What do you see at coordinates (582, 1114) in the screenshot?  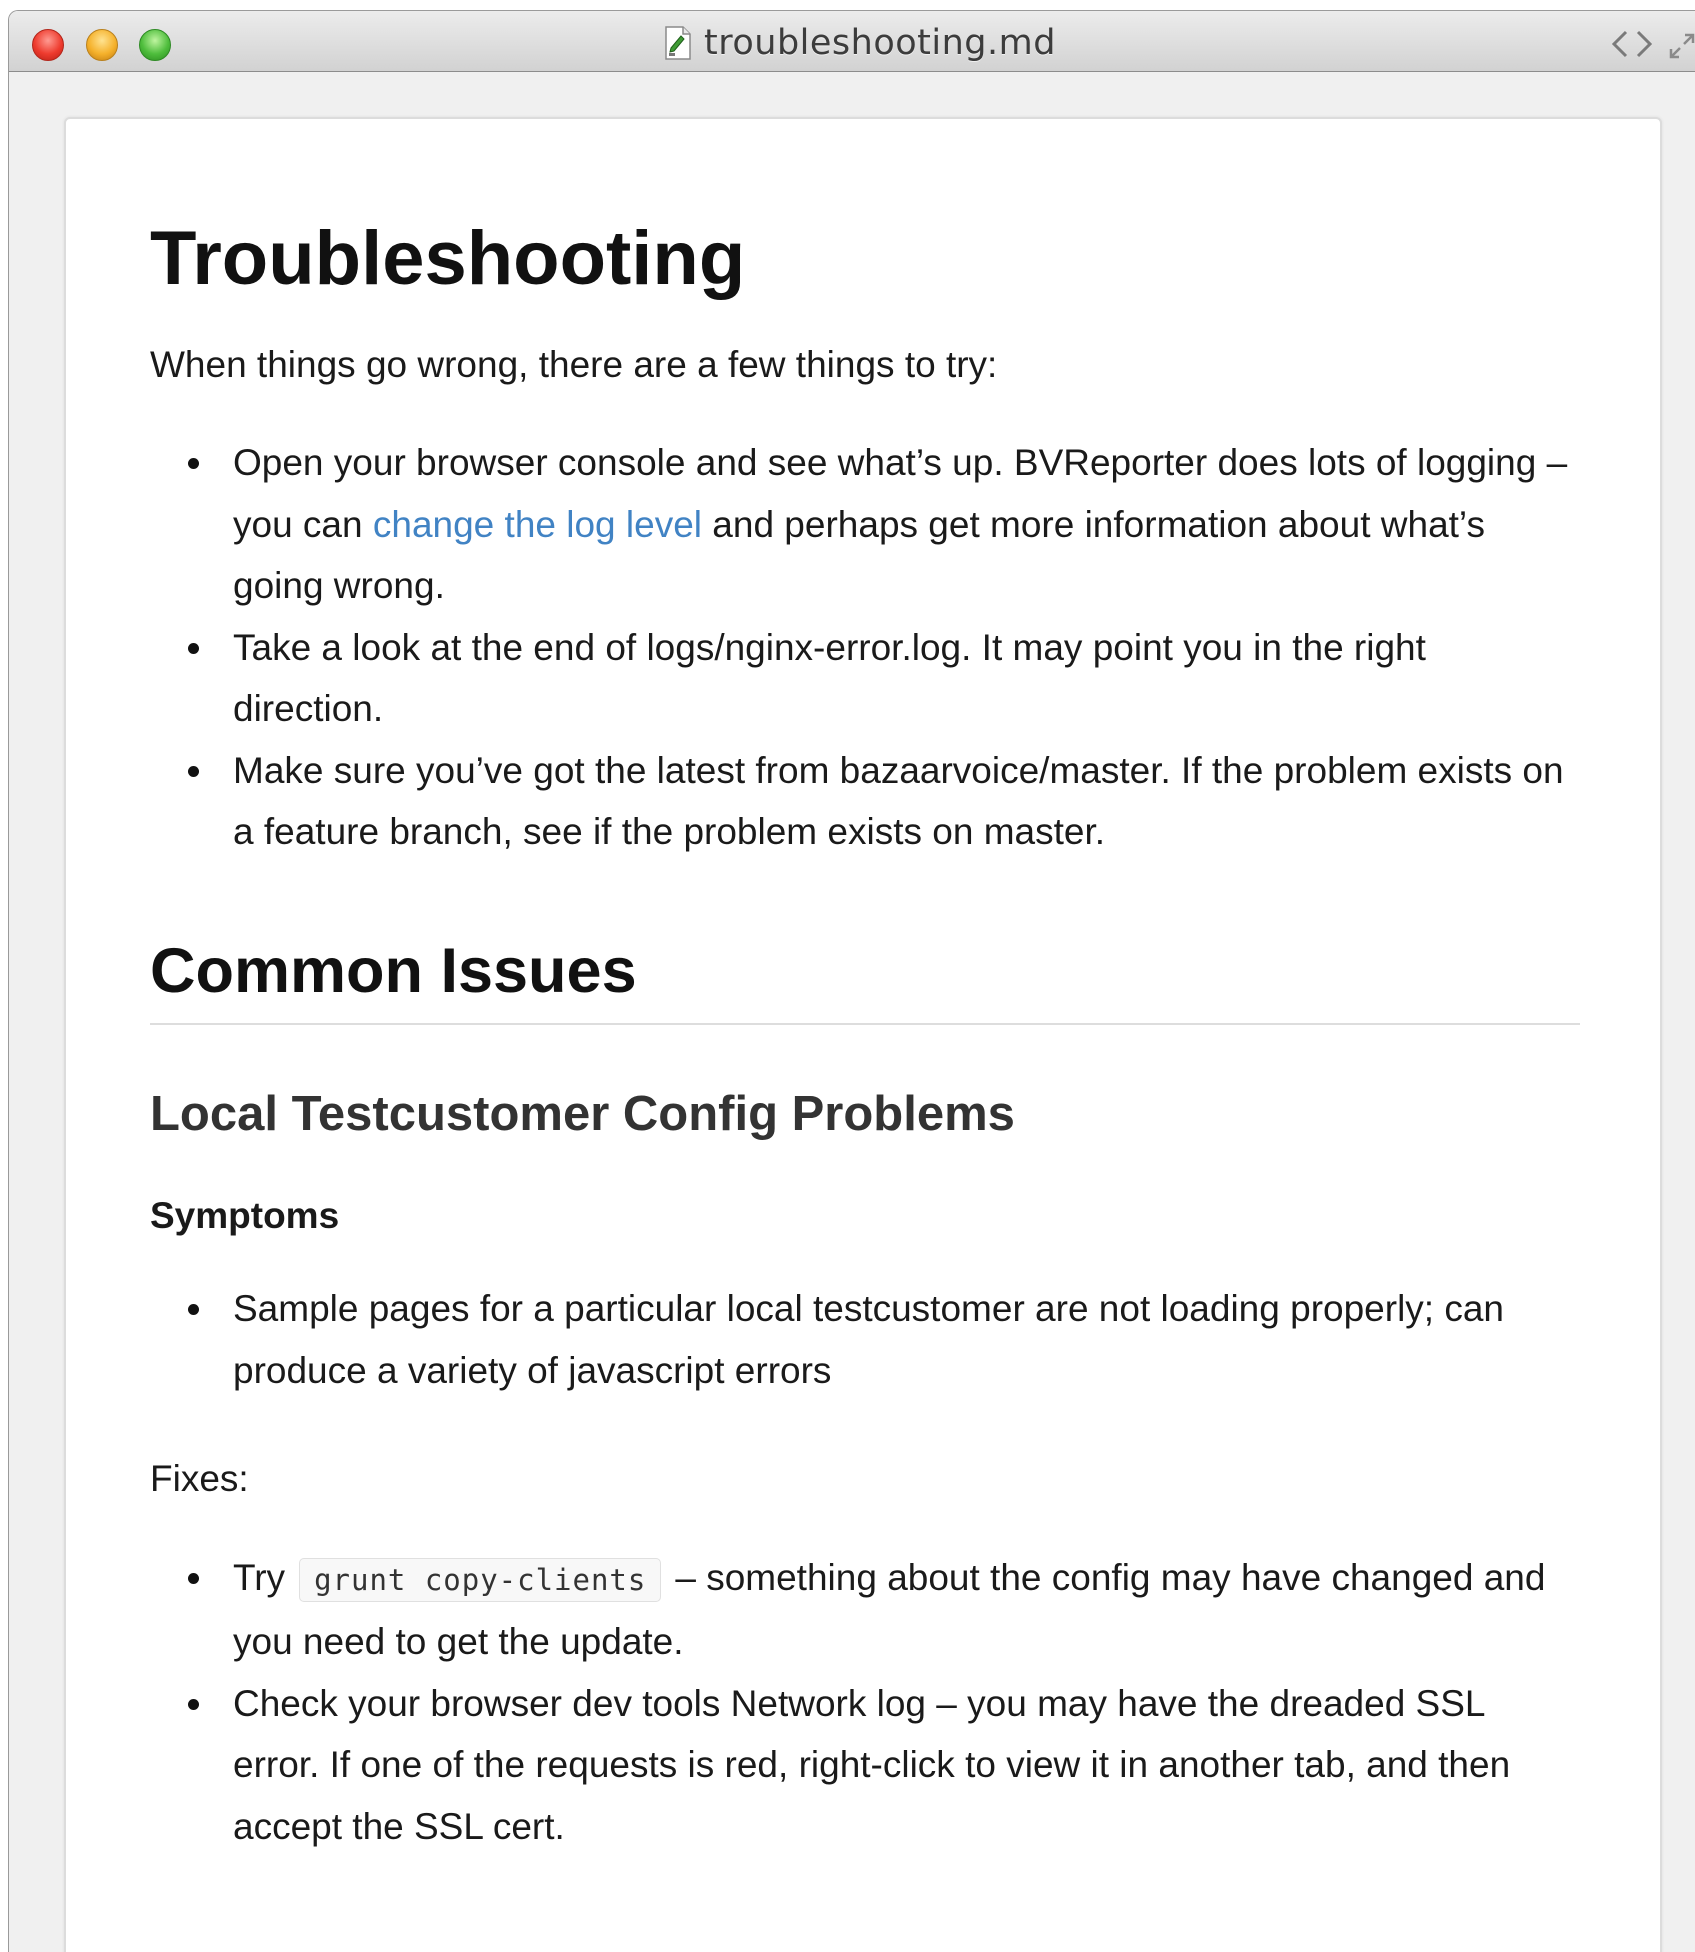 I see `config-problems-heading: Local Testcustomer Config Problems` at bounding box center [582, 1114].